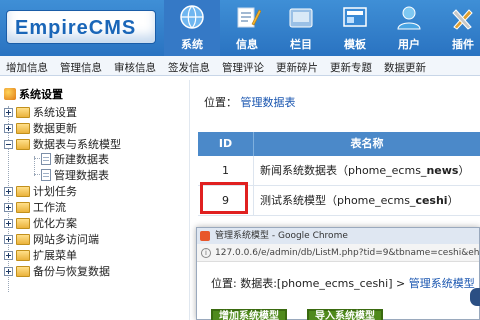 The height and width of the screenshot is (320, 480). Describe the element at coordinates (249, 314) in the screenshot. I see `add-model-button: 增加系统模型` at that location.